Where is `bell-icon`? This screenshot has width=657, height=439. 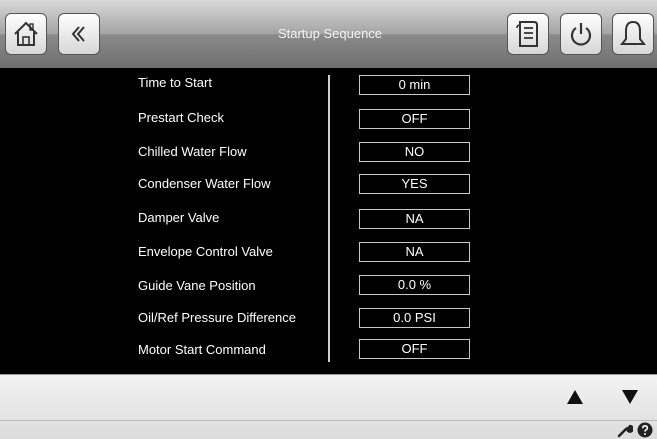 bell-icon is located at coordinates (633, 32).